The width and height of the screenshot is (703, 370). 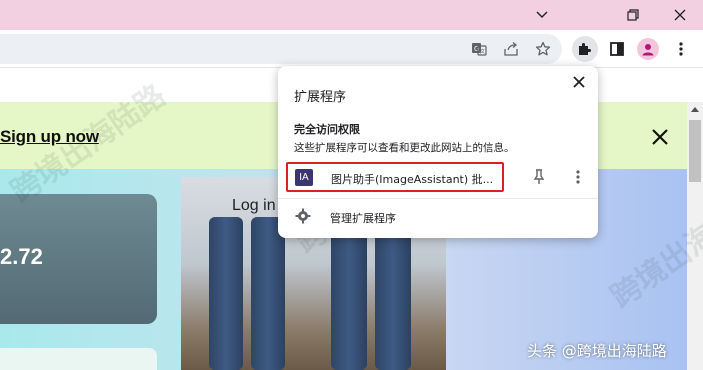 I want to click on side-panel-icon, so click(x=617, y=49).